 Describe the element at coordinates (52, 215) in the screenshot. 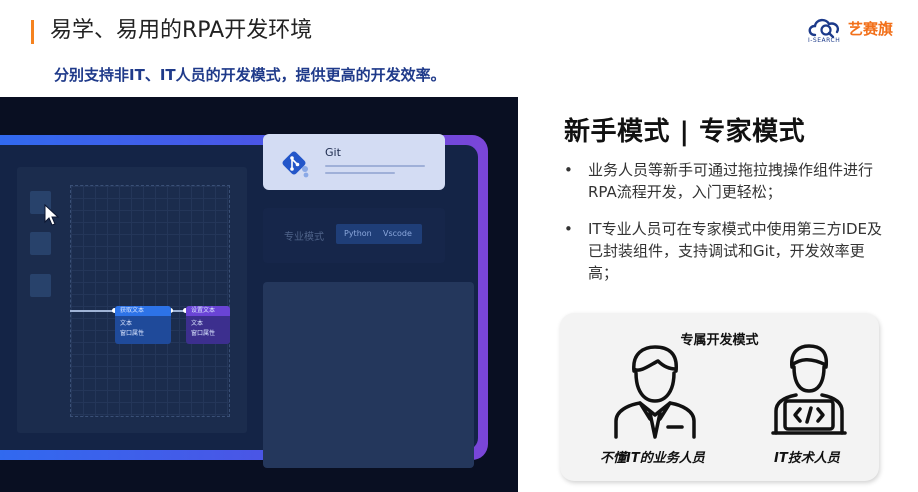

I see `mouse-pointer-icon` at that location.